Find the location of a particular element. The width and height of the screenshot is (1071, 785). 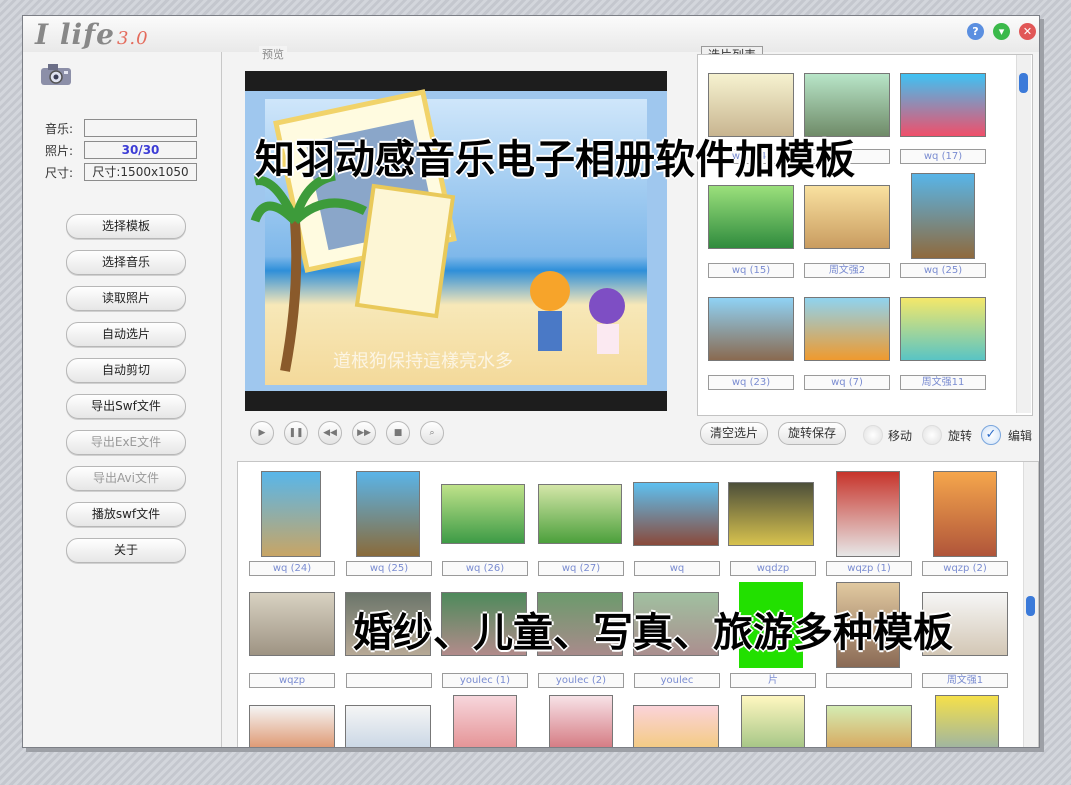

size-label: 尺寸: is located at coordinates (59, 173).